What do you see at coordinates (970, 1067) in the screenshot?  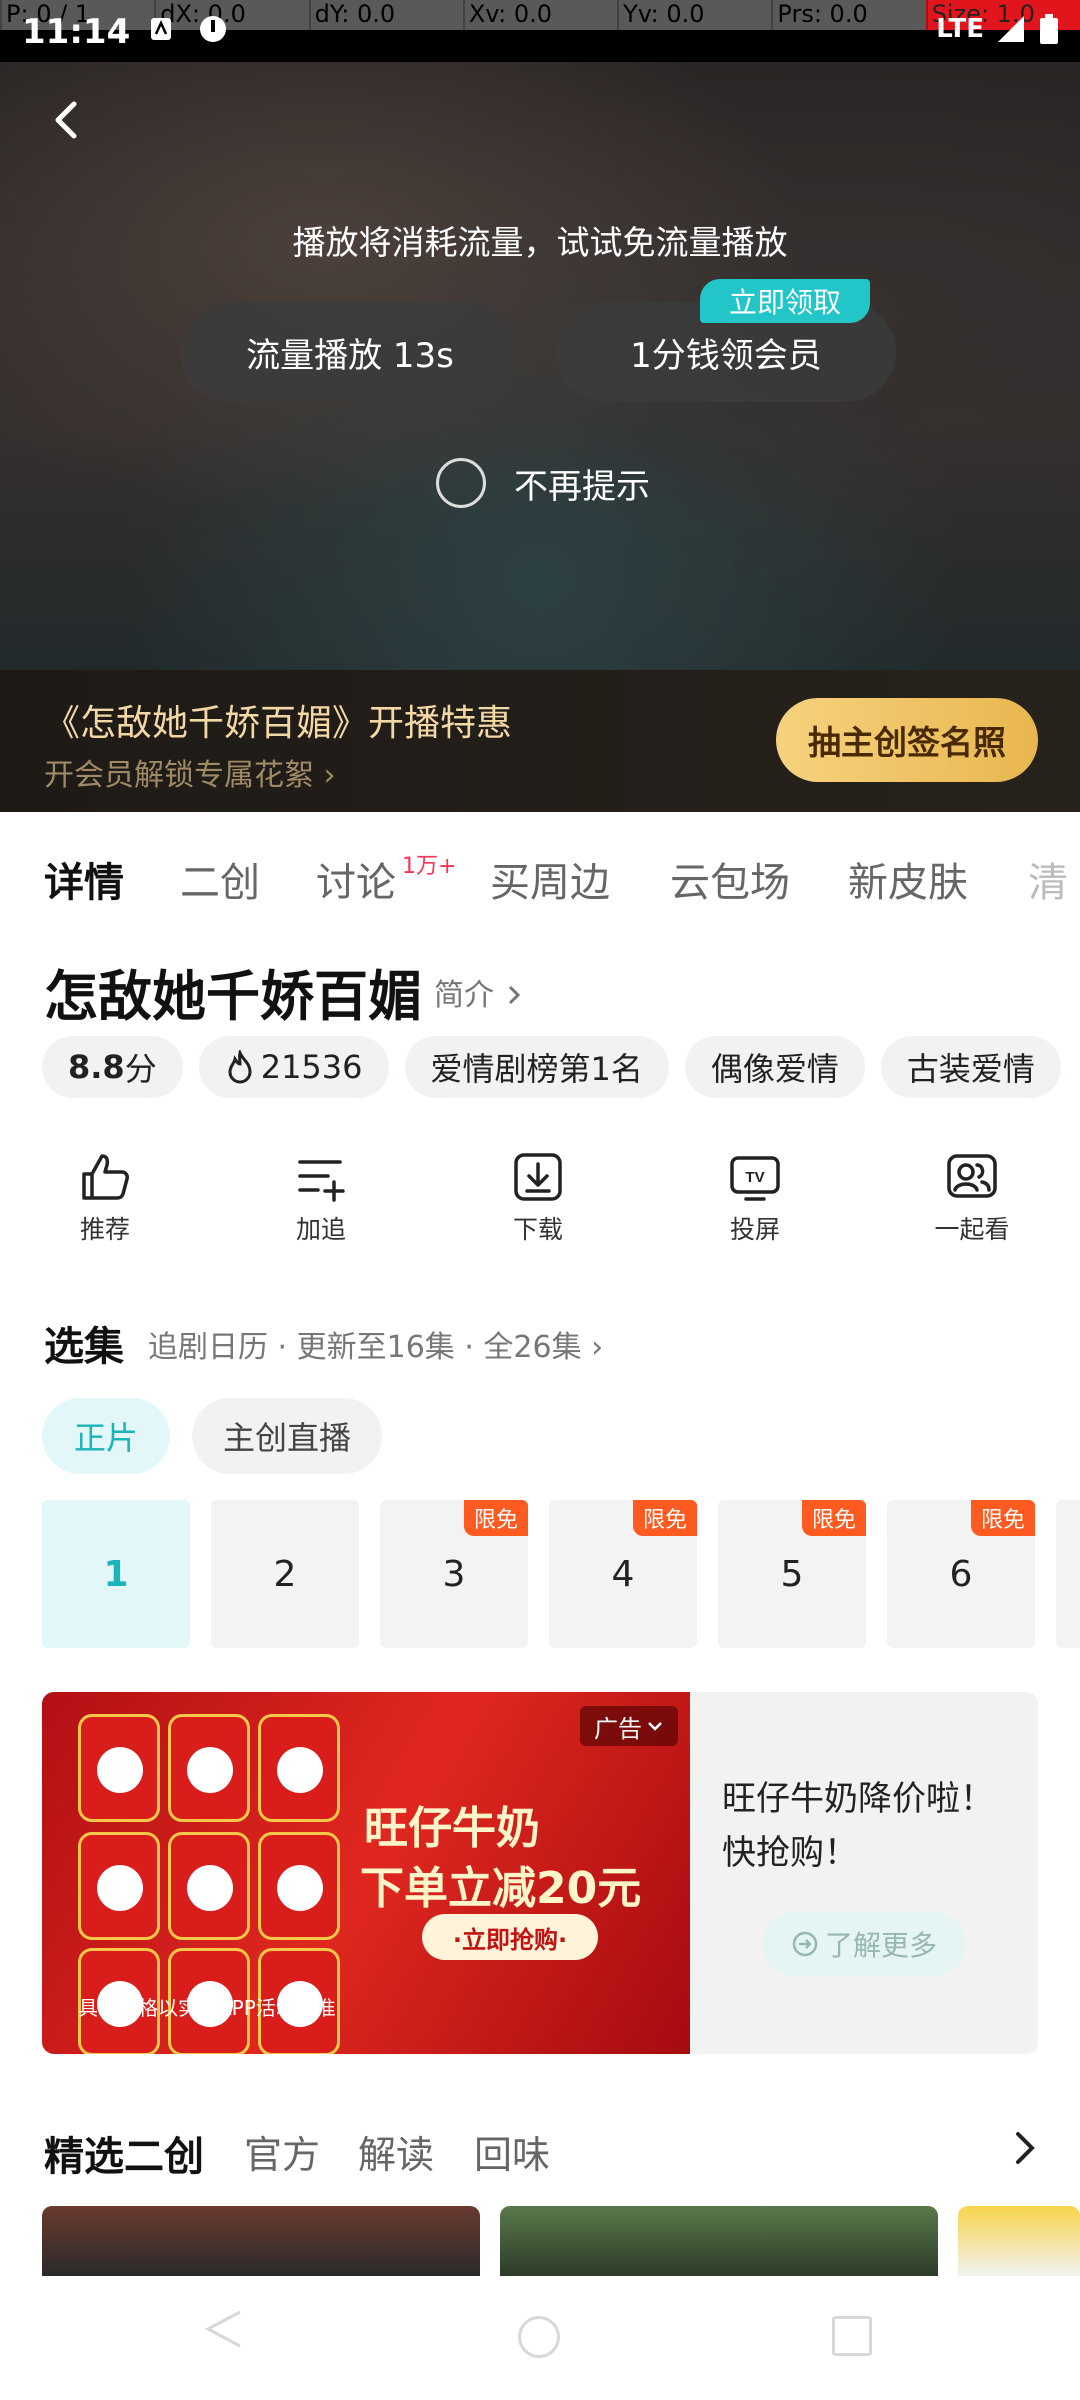 I see `genre-chip-costume-romance: 古装爱情` at bounding box center [970, 1067].